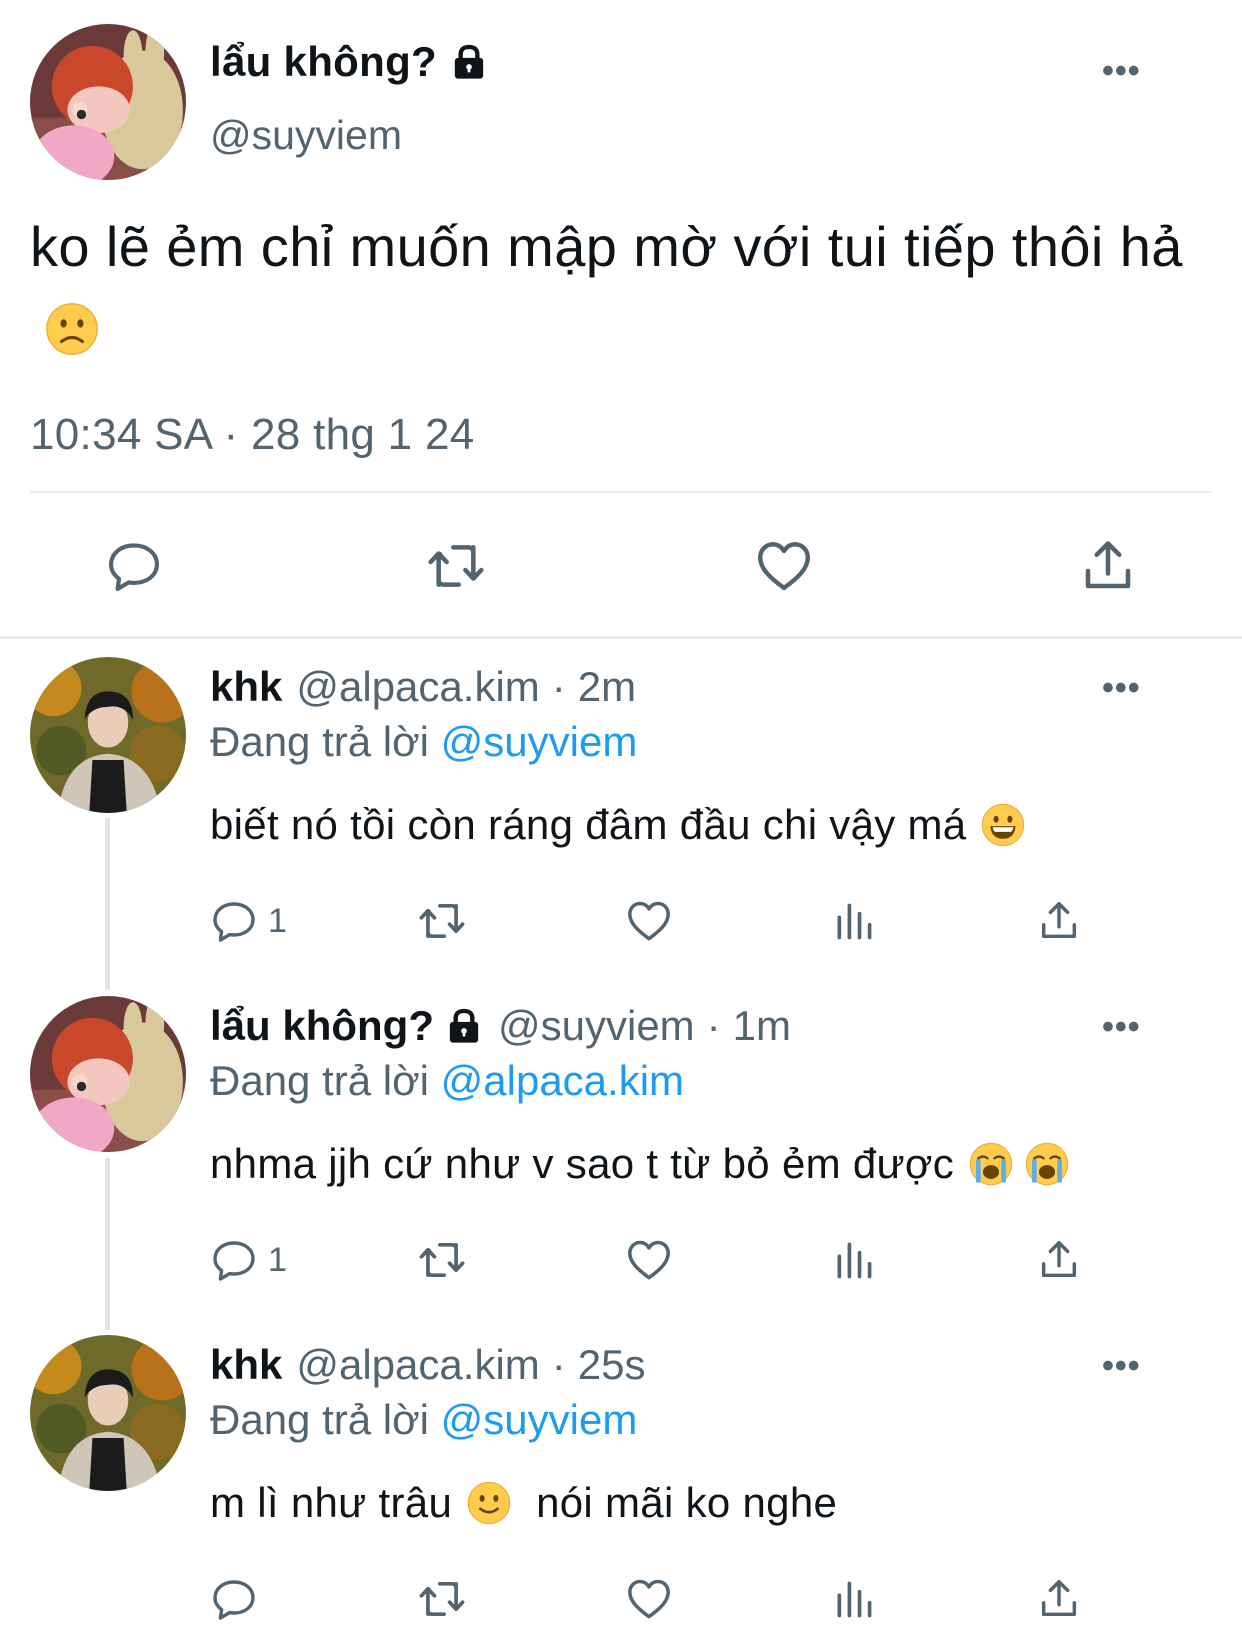 This screenshot has width=1242, height=1650. I want to click on reply-header: lẩu không? @suyviem · 1m, so click(501, 1026).